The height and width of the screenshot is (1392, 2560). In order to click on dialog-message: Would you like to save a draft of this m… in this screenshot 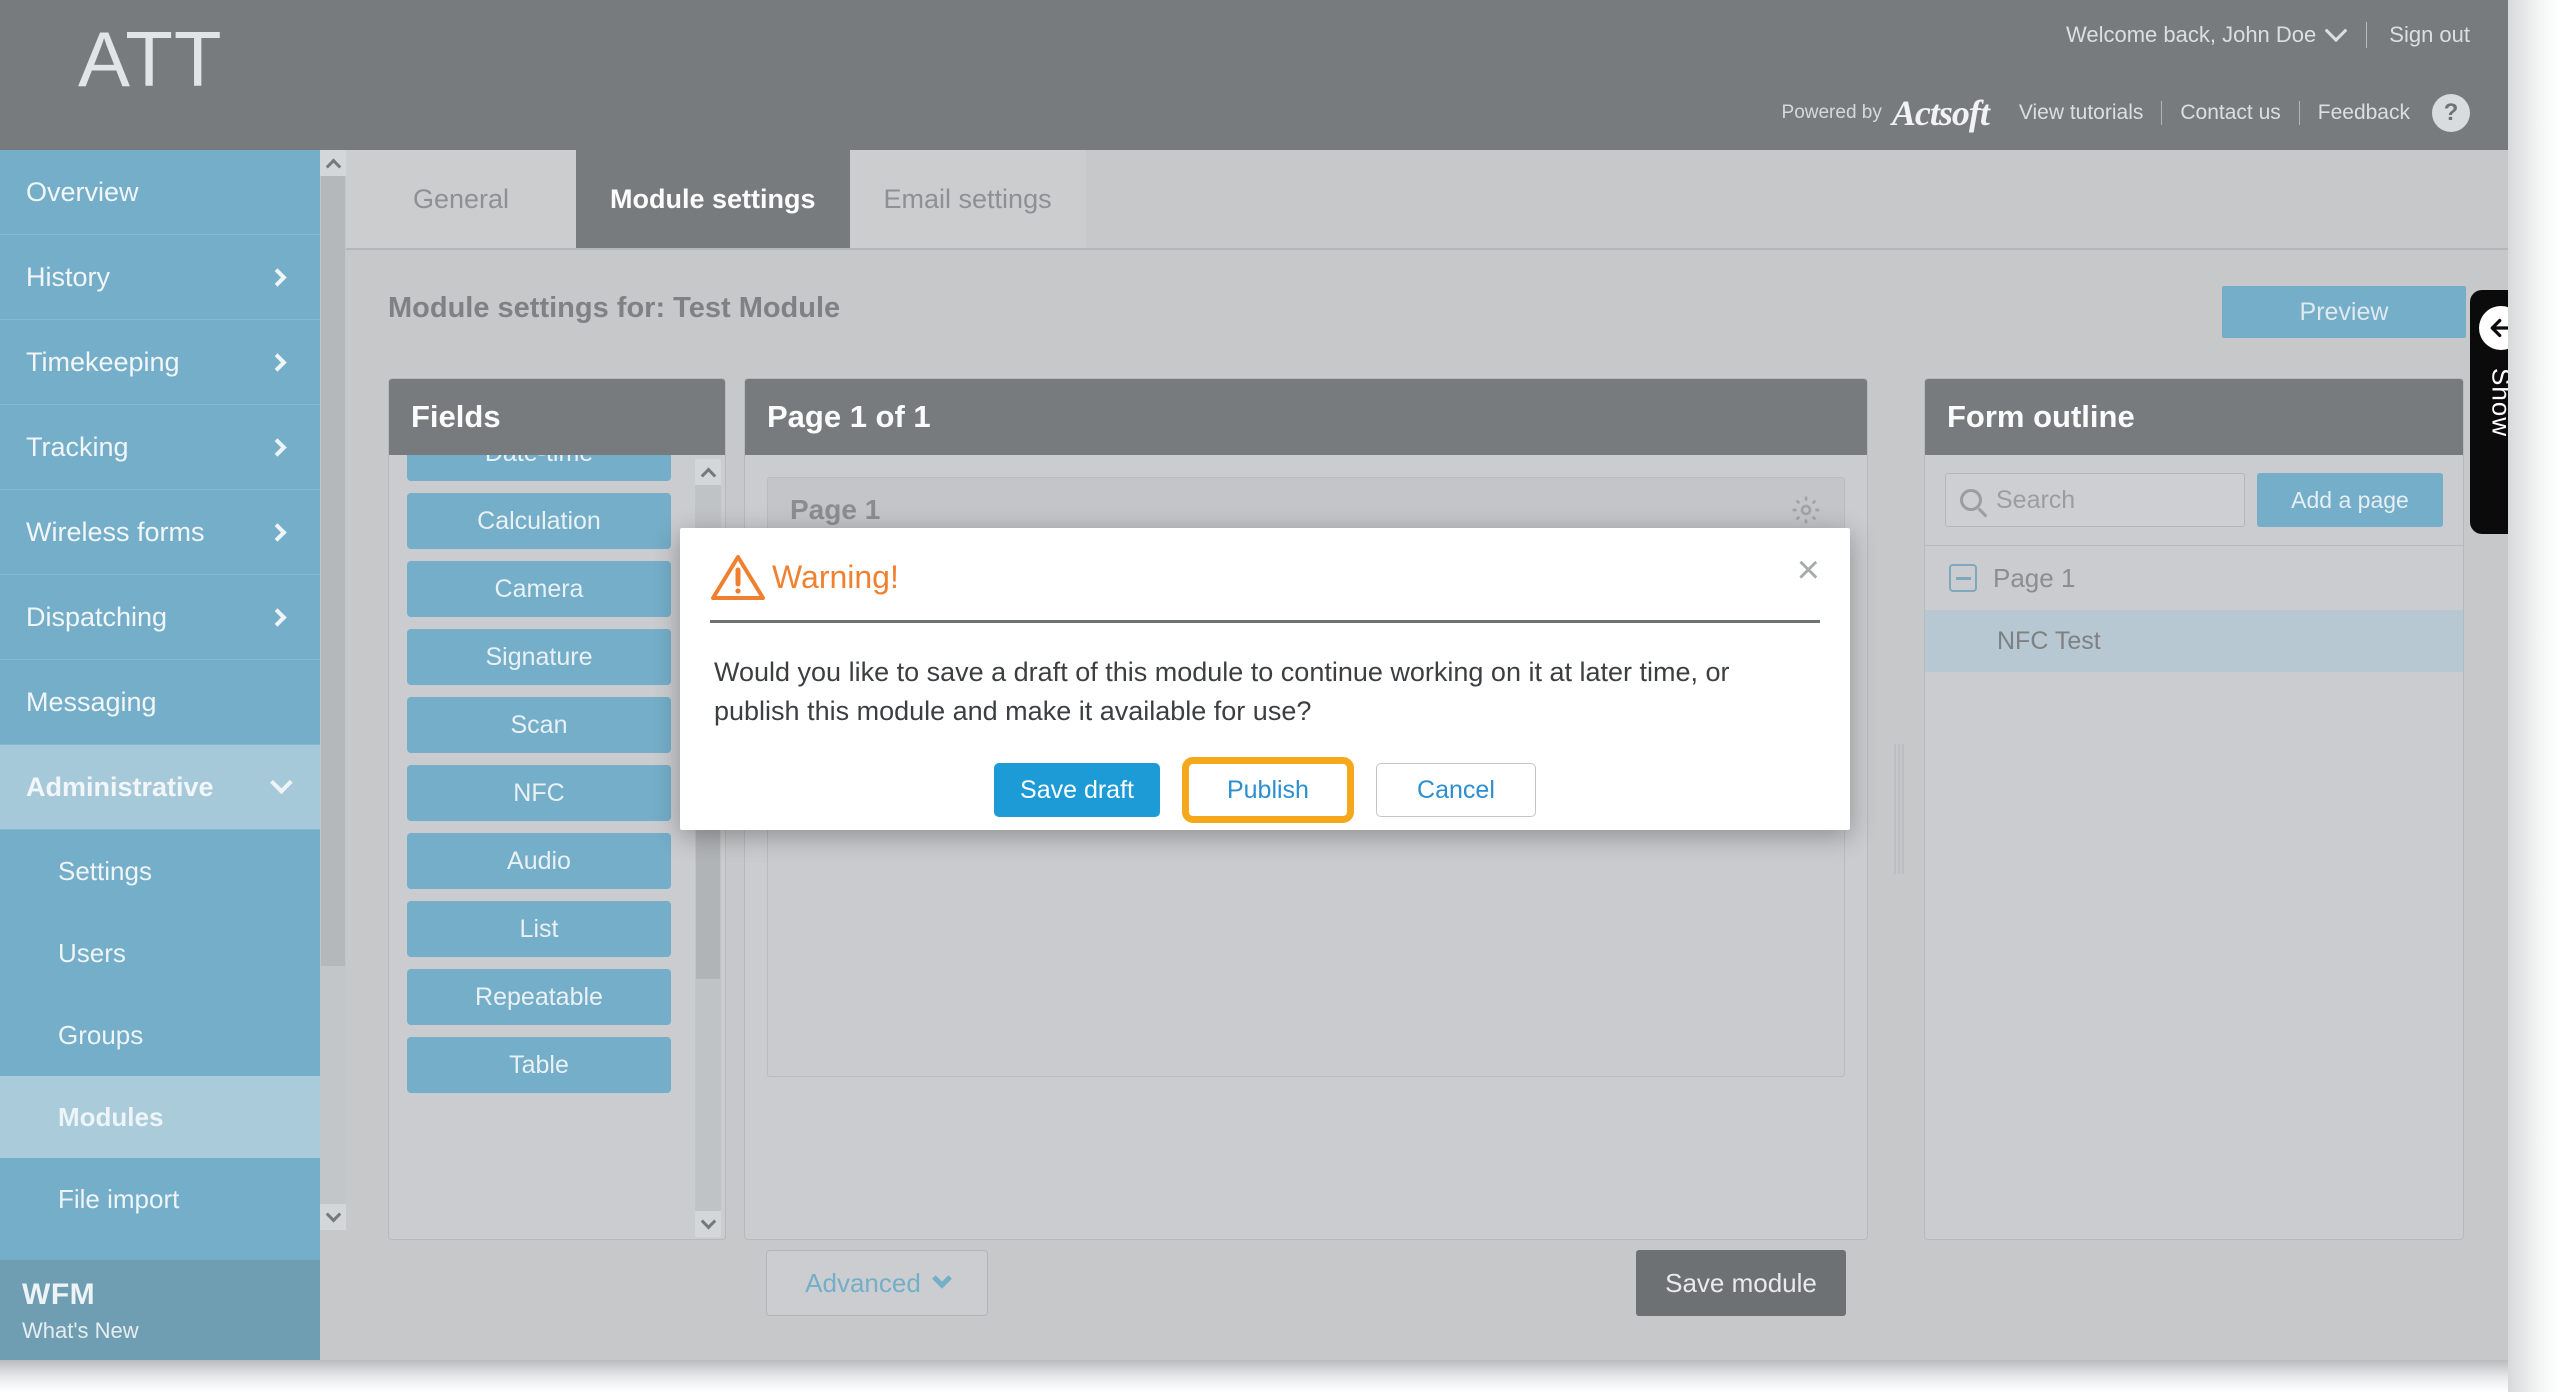, I will do `click(1222, 692)`.